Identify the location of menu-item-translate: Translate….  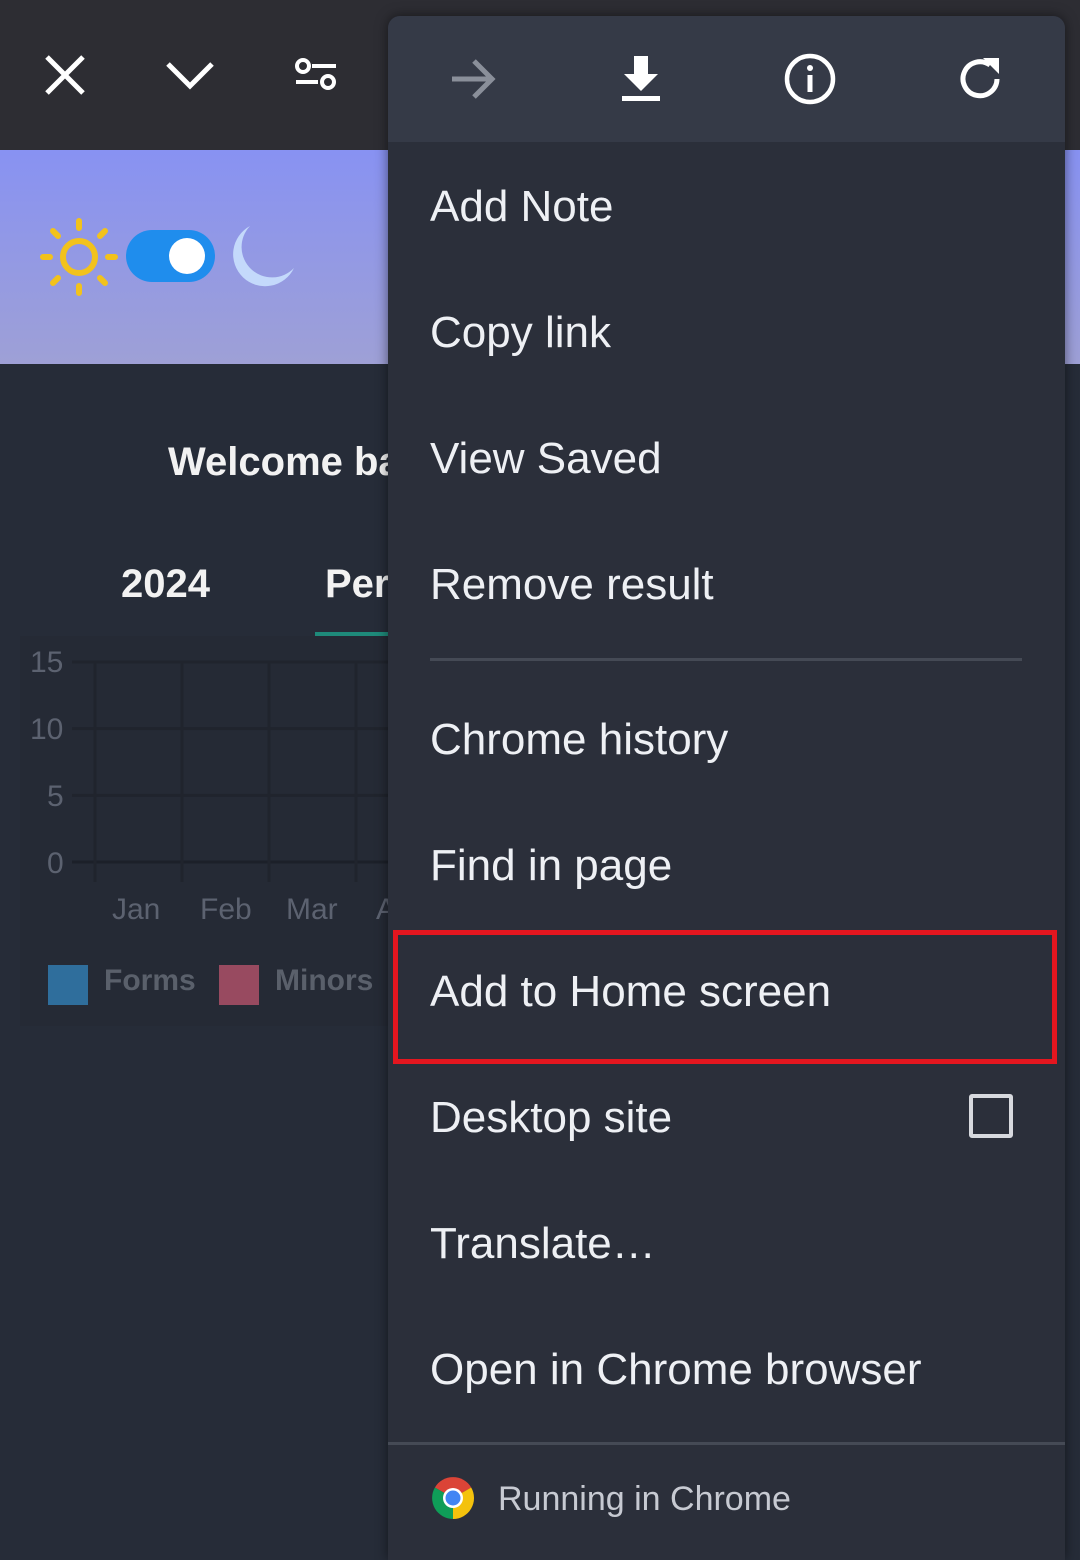
(543, 1244).